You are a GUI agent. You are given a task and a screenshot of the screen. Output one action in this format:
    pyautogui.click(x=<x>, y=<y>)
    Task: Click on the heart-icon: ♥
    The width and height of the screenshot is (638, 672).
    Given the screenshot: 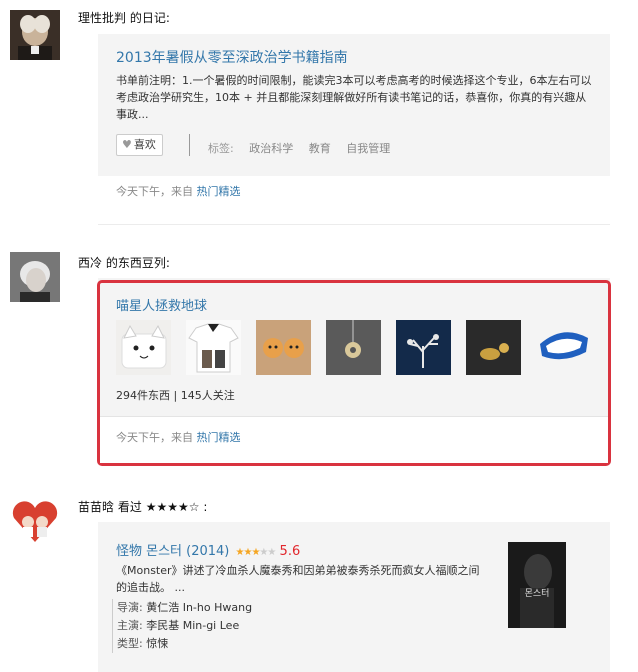 What is the action you would take?
    pyautogui.click(x=127, y=144)
    